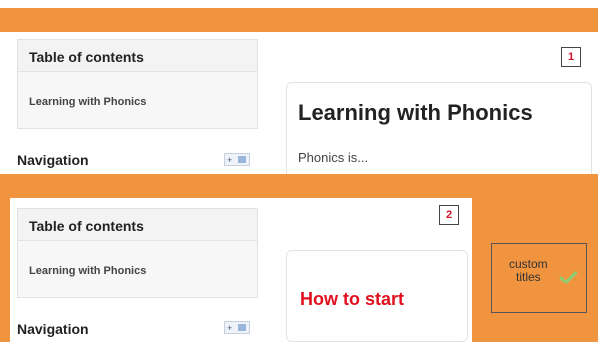 The height and width of the screenshot is (342, 598). What do you see at coordinates (137, 84) in the screenshot?
I see `toc-block-1: Table of contents Learning with Phonics` at bounding box center [137, 84].